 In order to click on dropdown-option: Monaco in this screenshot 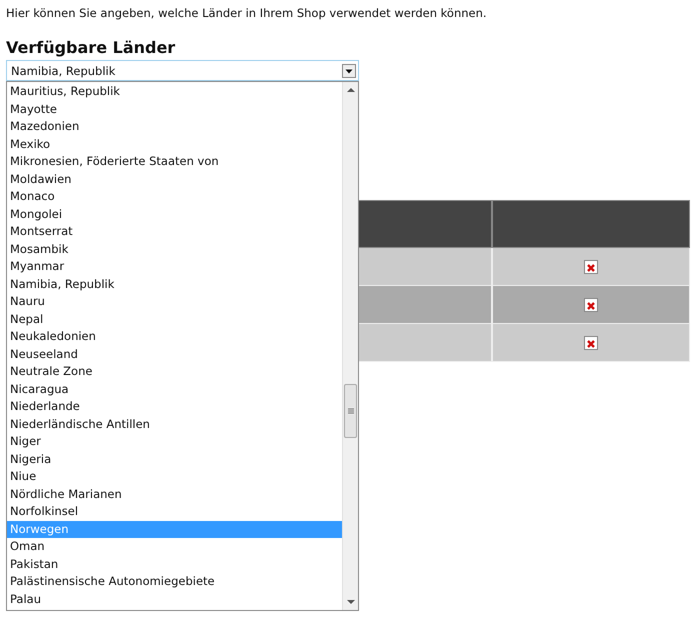, I will do `click(174, 197)`.